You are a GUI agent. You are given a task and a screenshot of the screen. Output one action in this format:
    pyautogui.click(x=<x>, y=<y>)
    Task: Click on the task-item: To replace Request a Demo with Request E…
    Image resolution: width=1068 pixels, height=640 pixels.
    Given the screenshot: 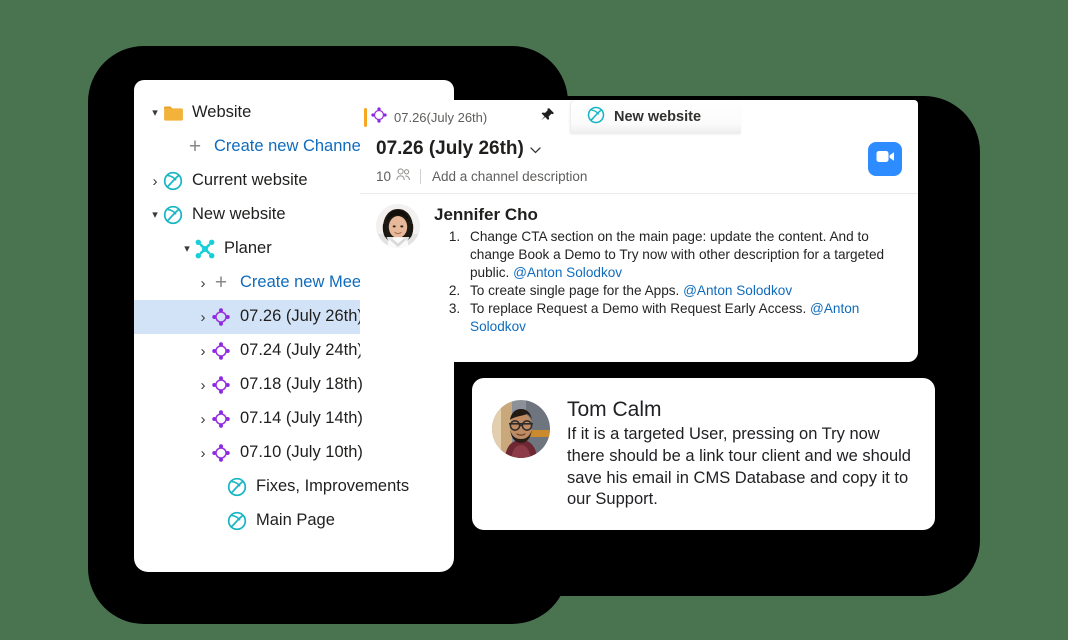 What is the action you would take?
    pyautogui.click(x=683, y=318)
    